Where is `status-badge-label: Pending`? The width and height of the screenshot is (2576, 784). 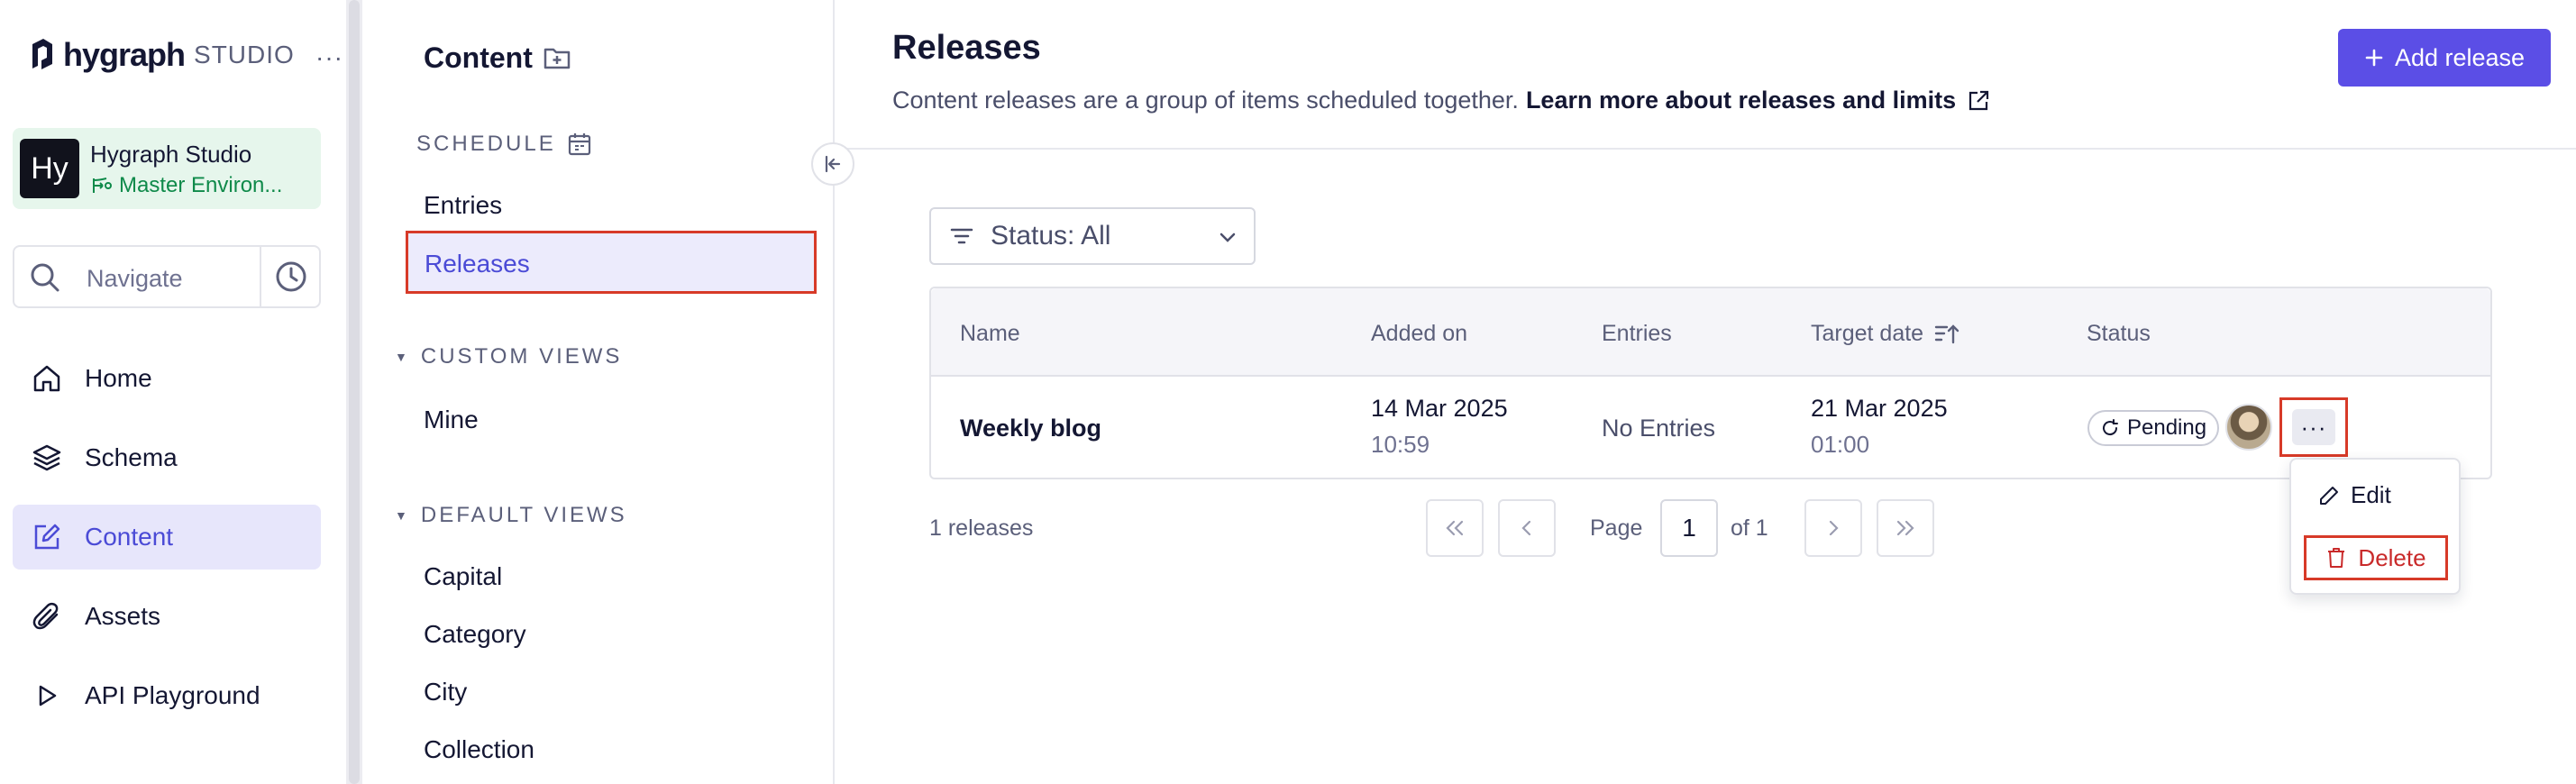 status-badge-label: Pending is located at coordinates (2167, 427).